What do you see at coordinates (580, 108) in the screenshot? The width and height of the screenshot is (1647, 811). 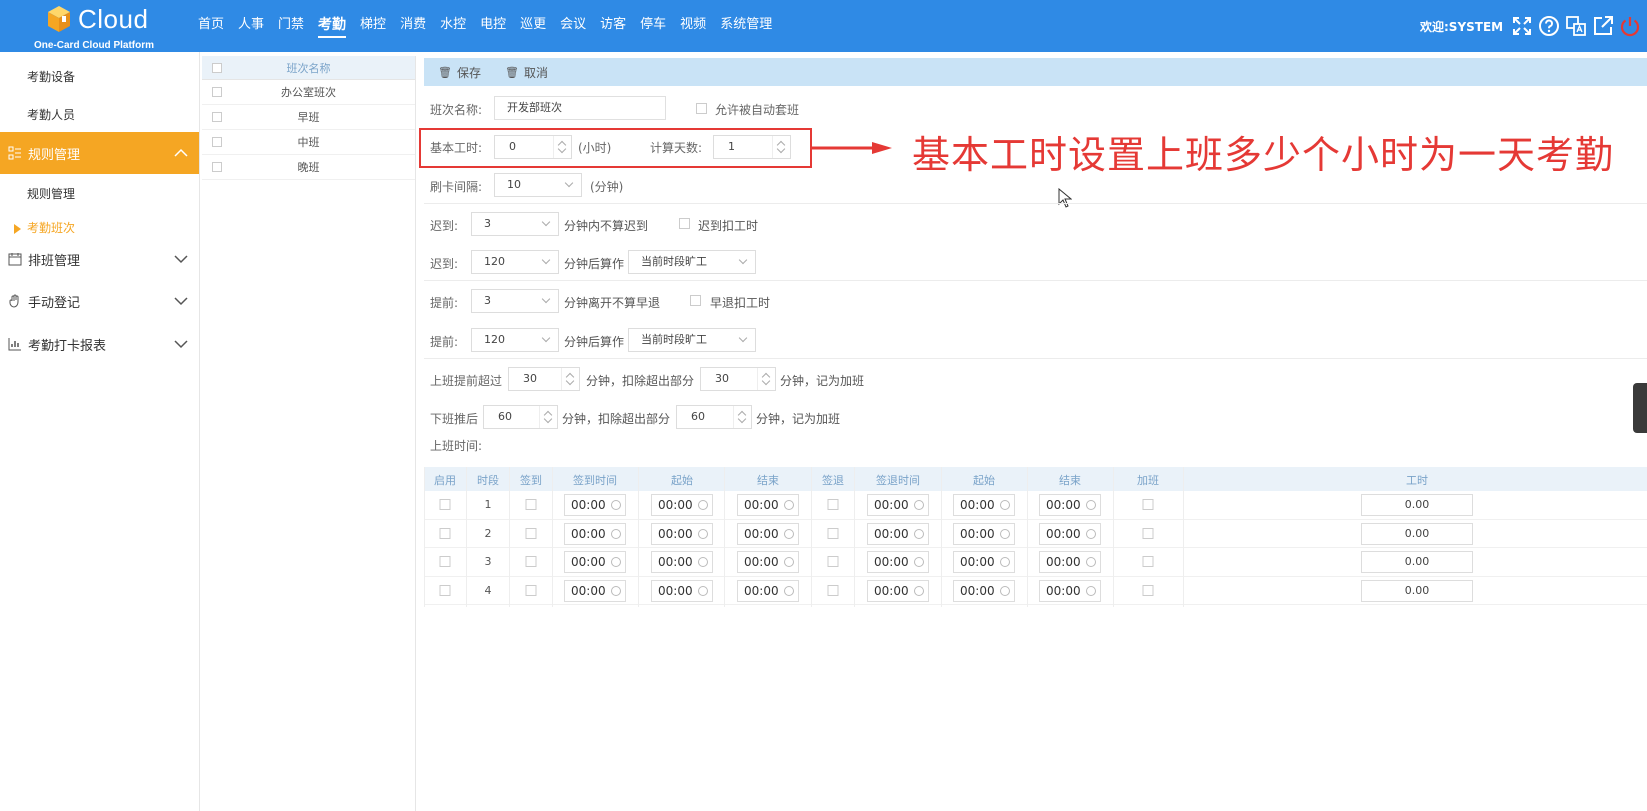 I see `shift-name-input: 开发部班次` at bounding box center [580, 108].